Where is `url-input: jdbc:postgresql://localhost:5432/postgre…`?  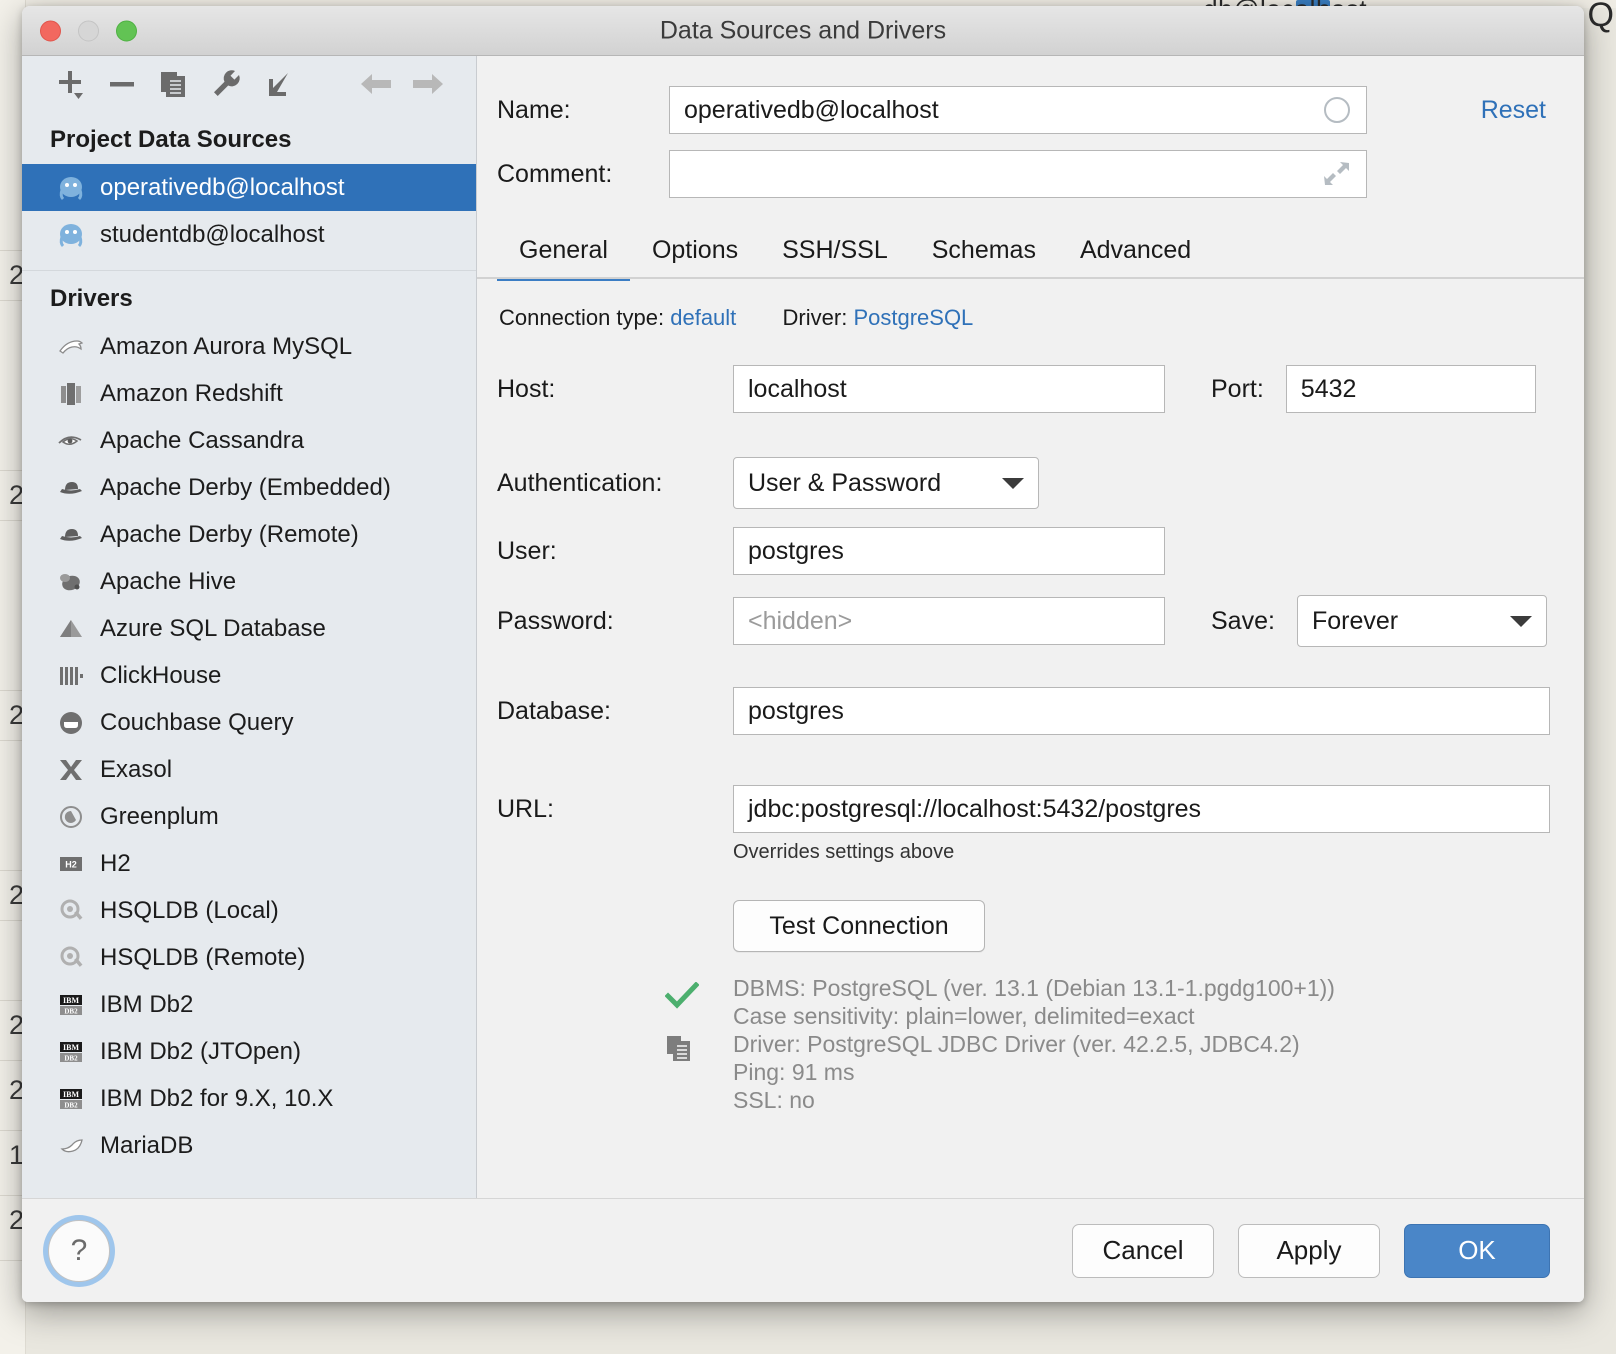 url-input: jdbc:postgresql://localhost:5432/postgre… is located at coordinates (1141, 809).